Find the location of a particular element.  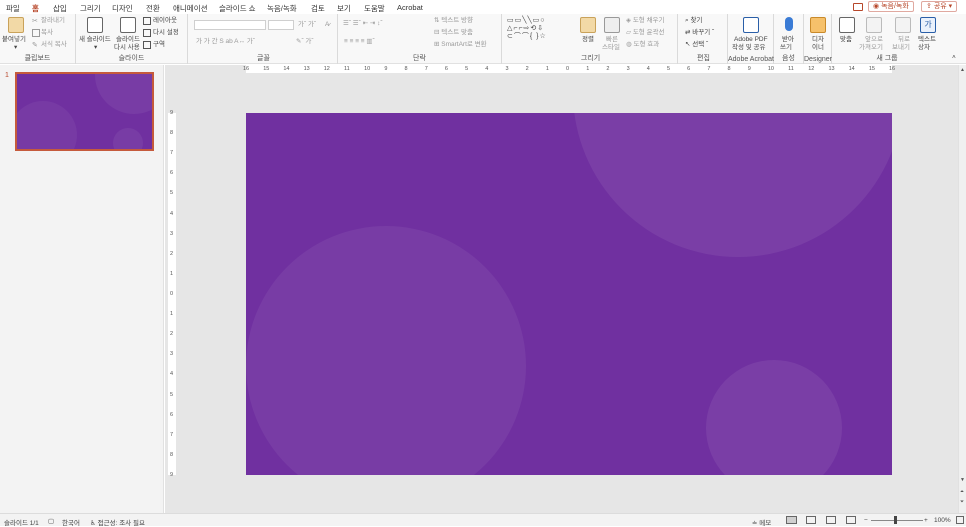

find-button: ⌕ 찾기 is located at coordinates (693, 21).